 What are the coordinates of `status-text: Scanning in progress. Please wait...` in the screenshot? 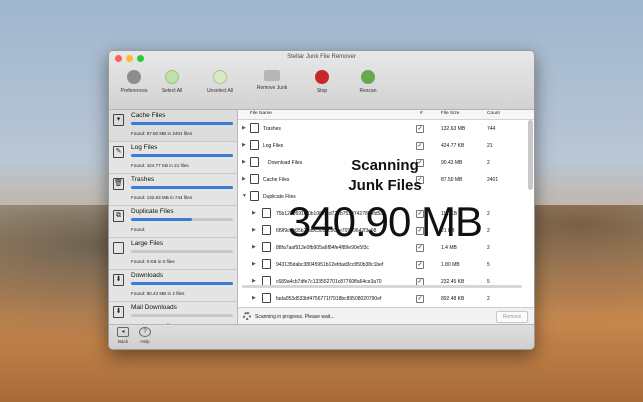 It's located at (295, 317).